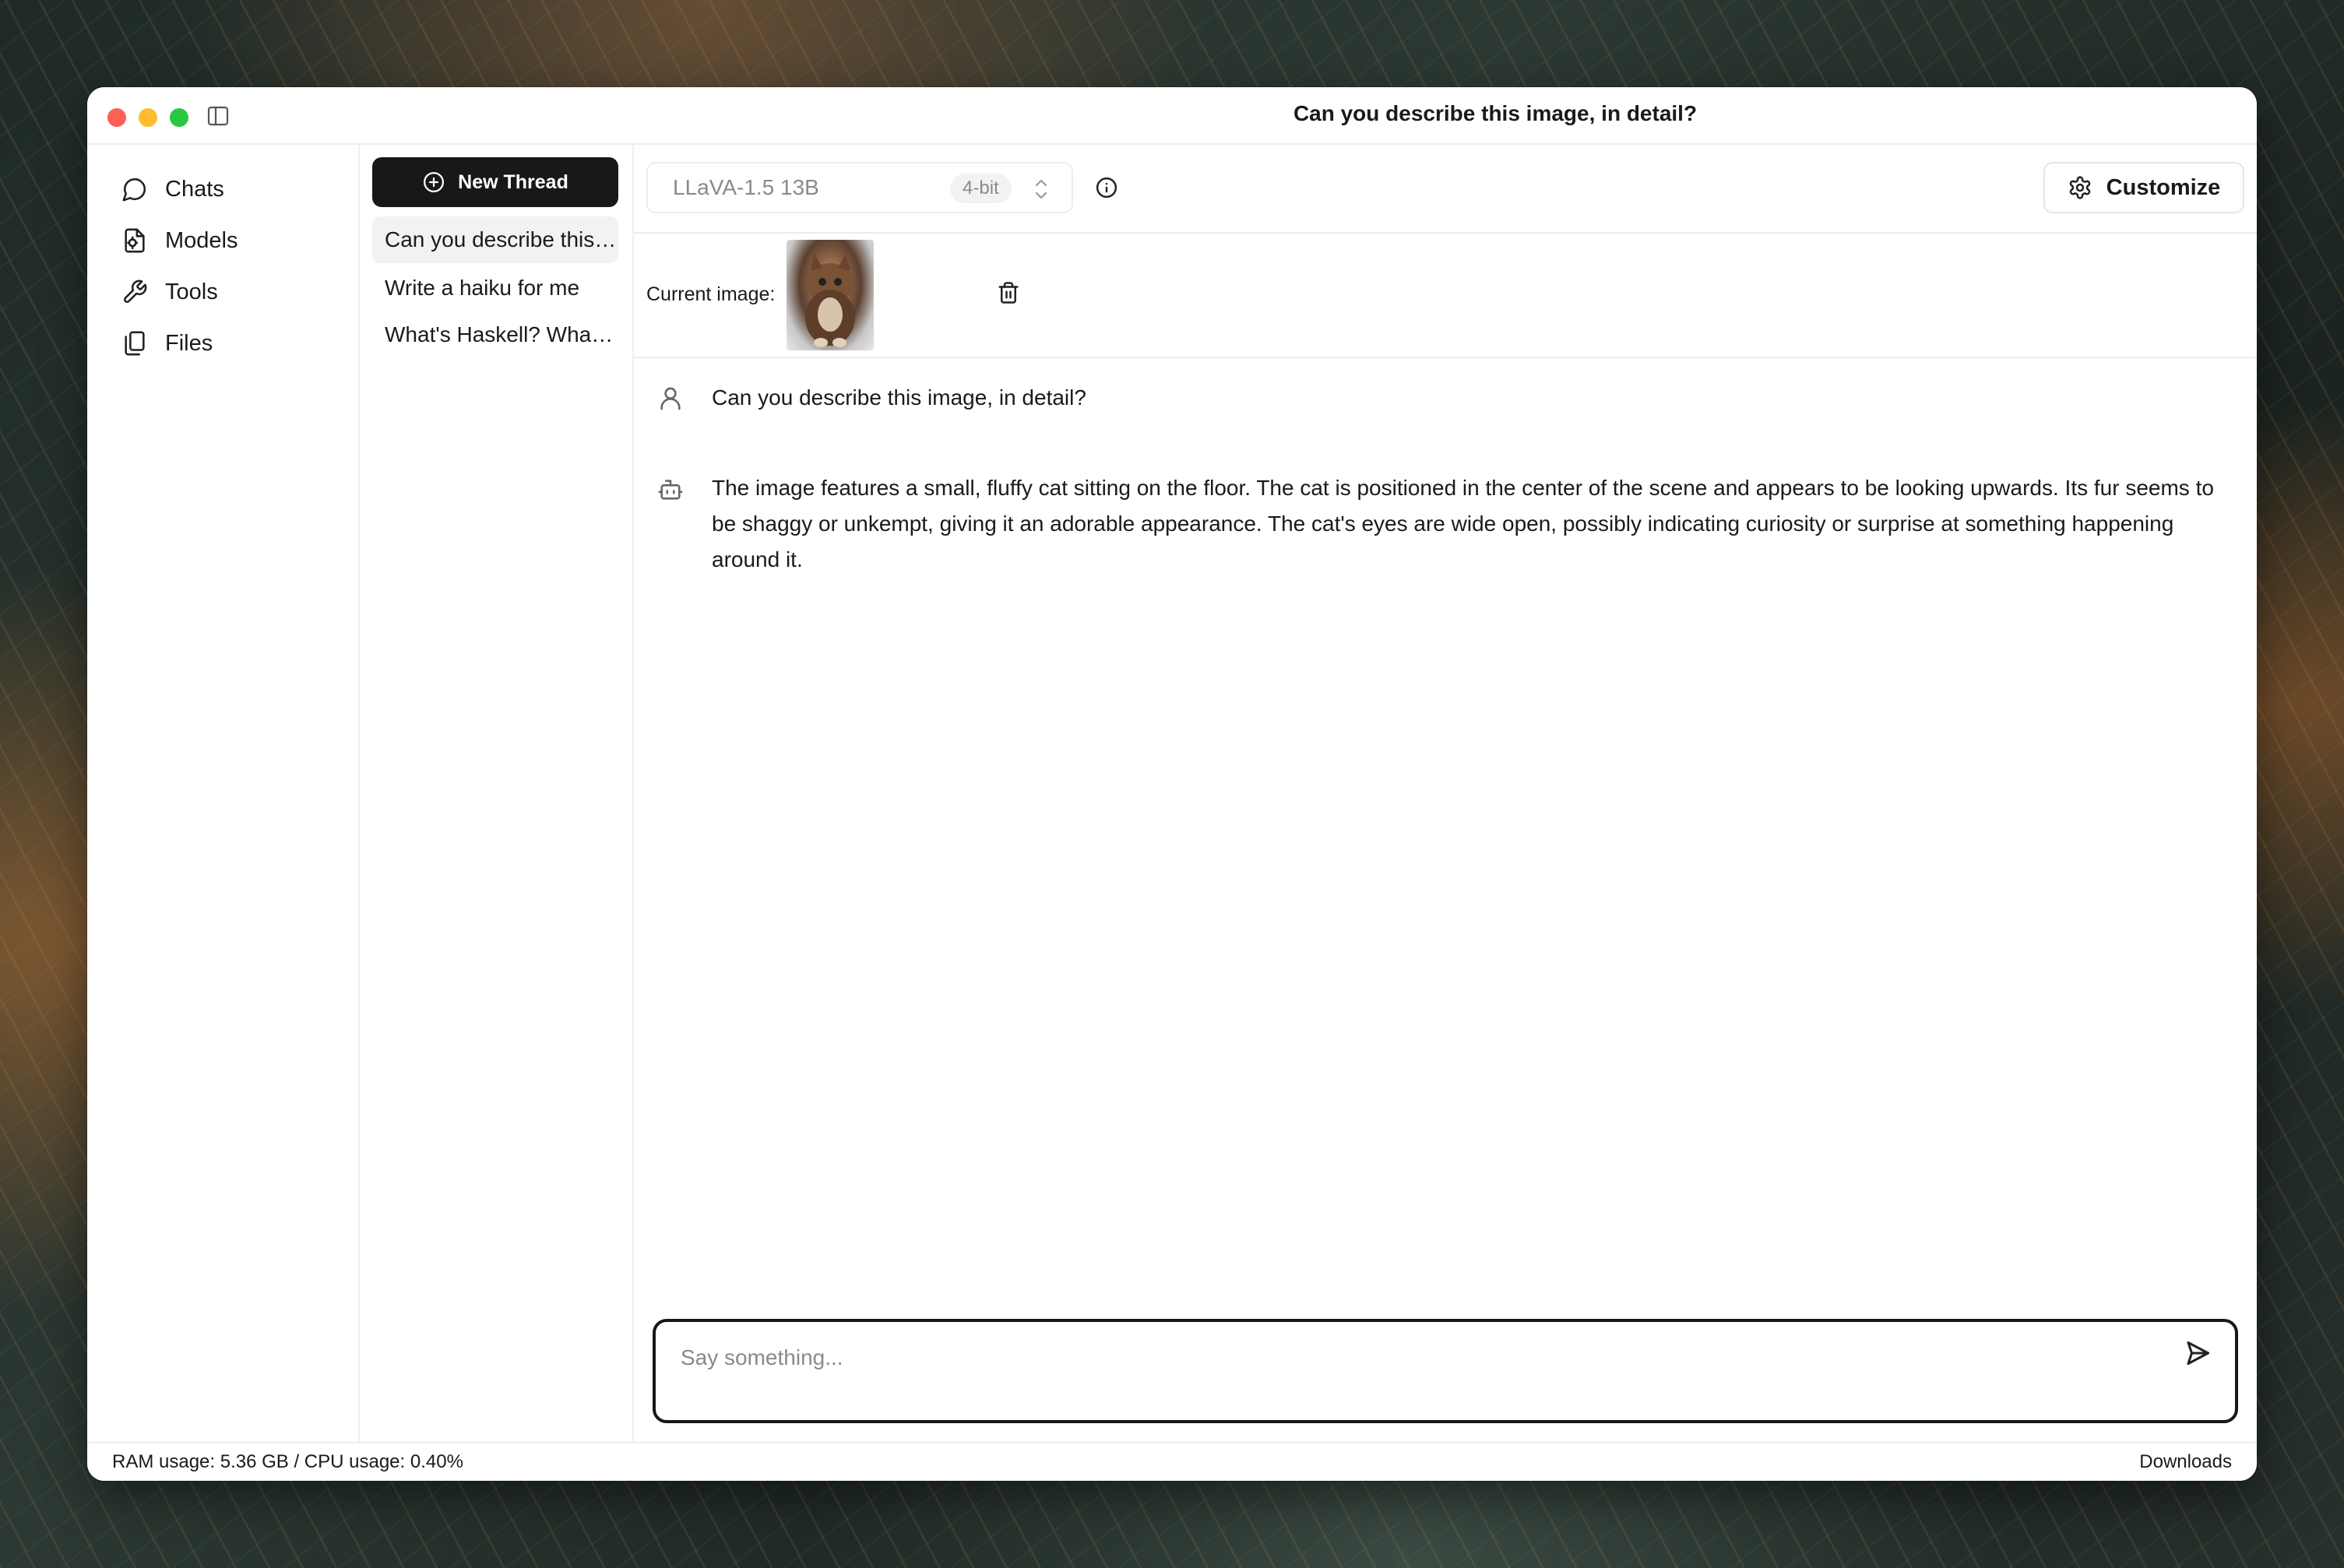  I want to click on gear-icon, so click(2079, 187).